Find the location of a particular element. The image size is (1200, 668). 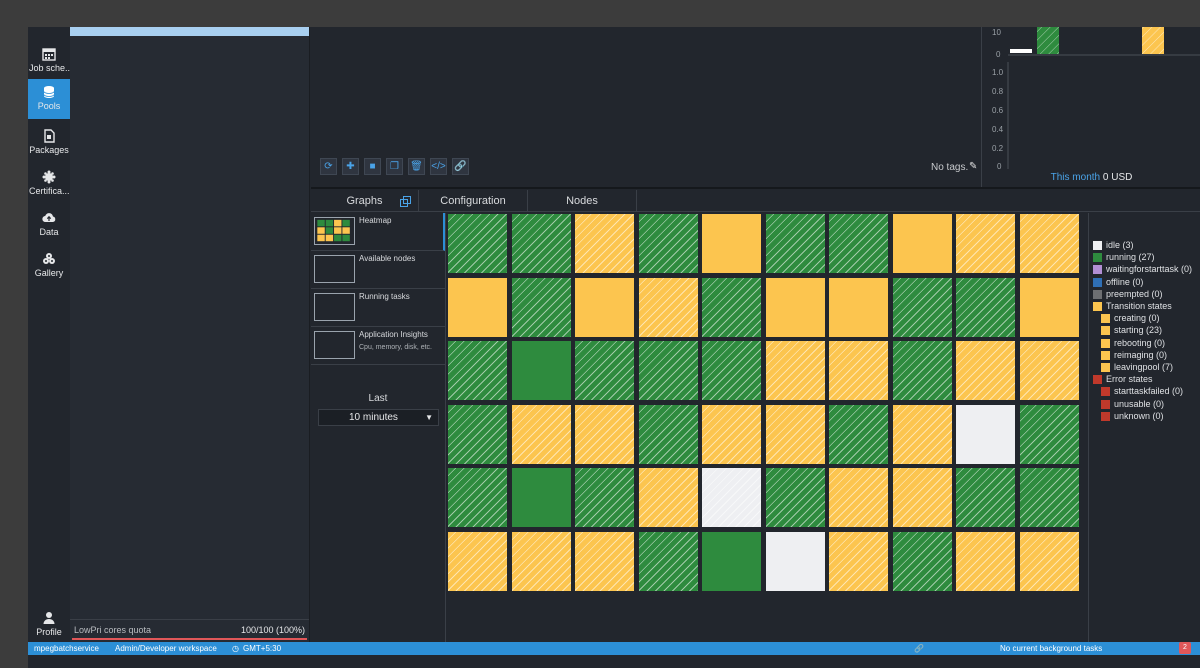

link-icon: 🔗 is located at coordinates (919, 648).